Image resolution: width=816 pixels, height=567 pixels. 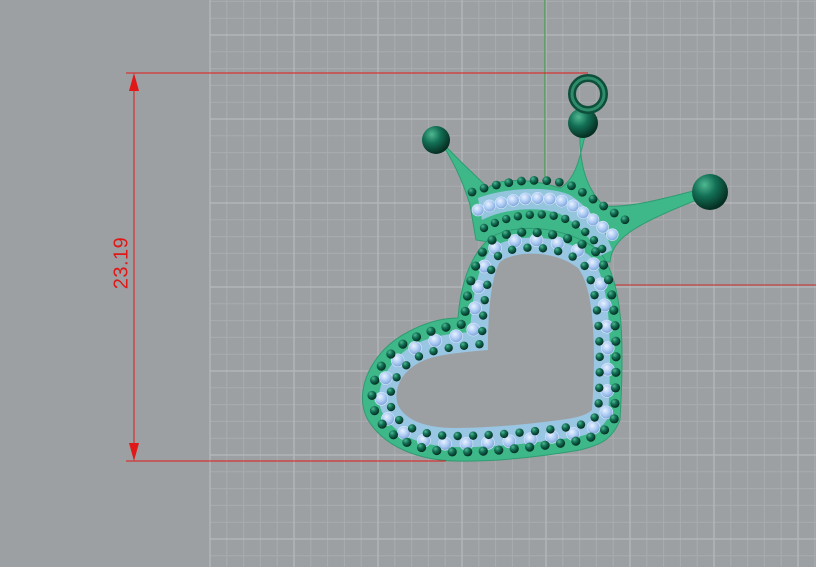 What do you see at coordinates (710, 192) in the screenshot?
I see `right-prong-ball` at bounding box center [710, 192].